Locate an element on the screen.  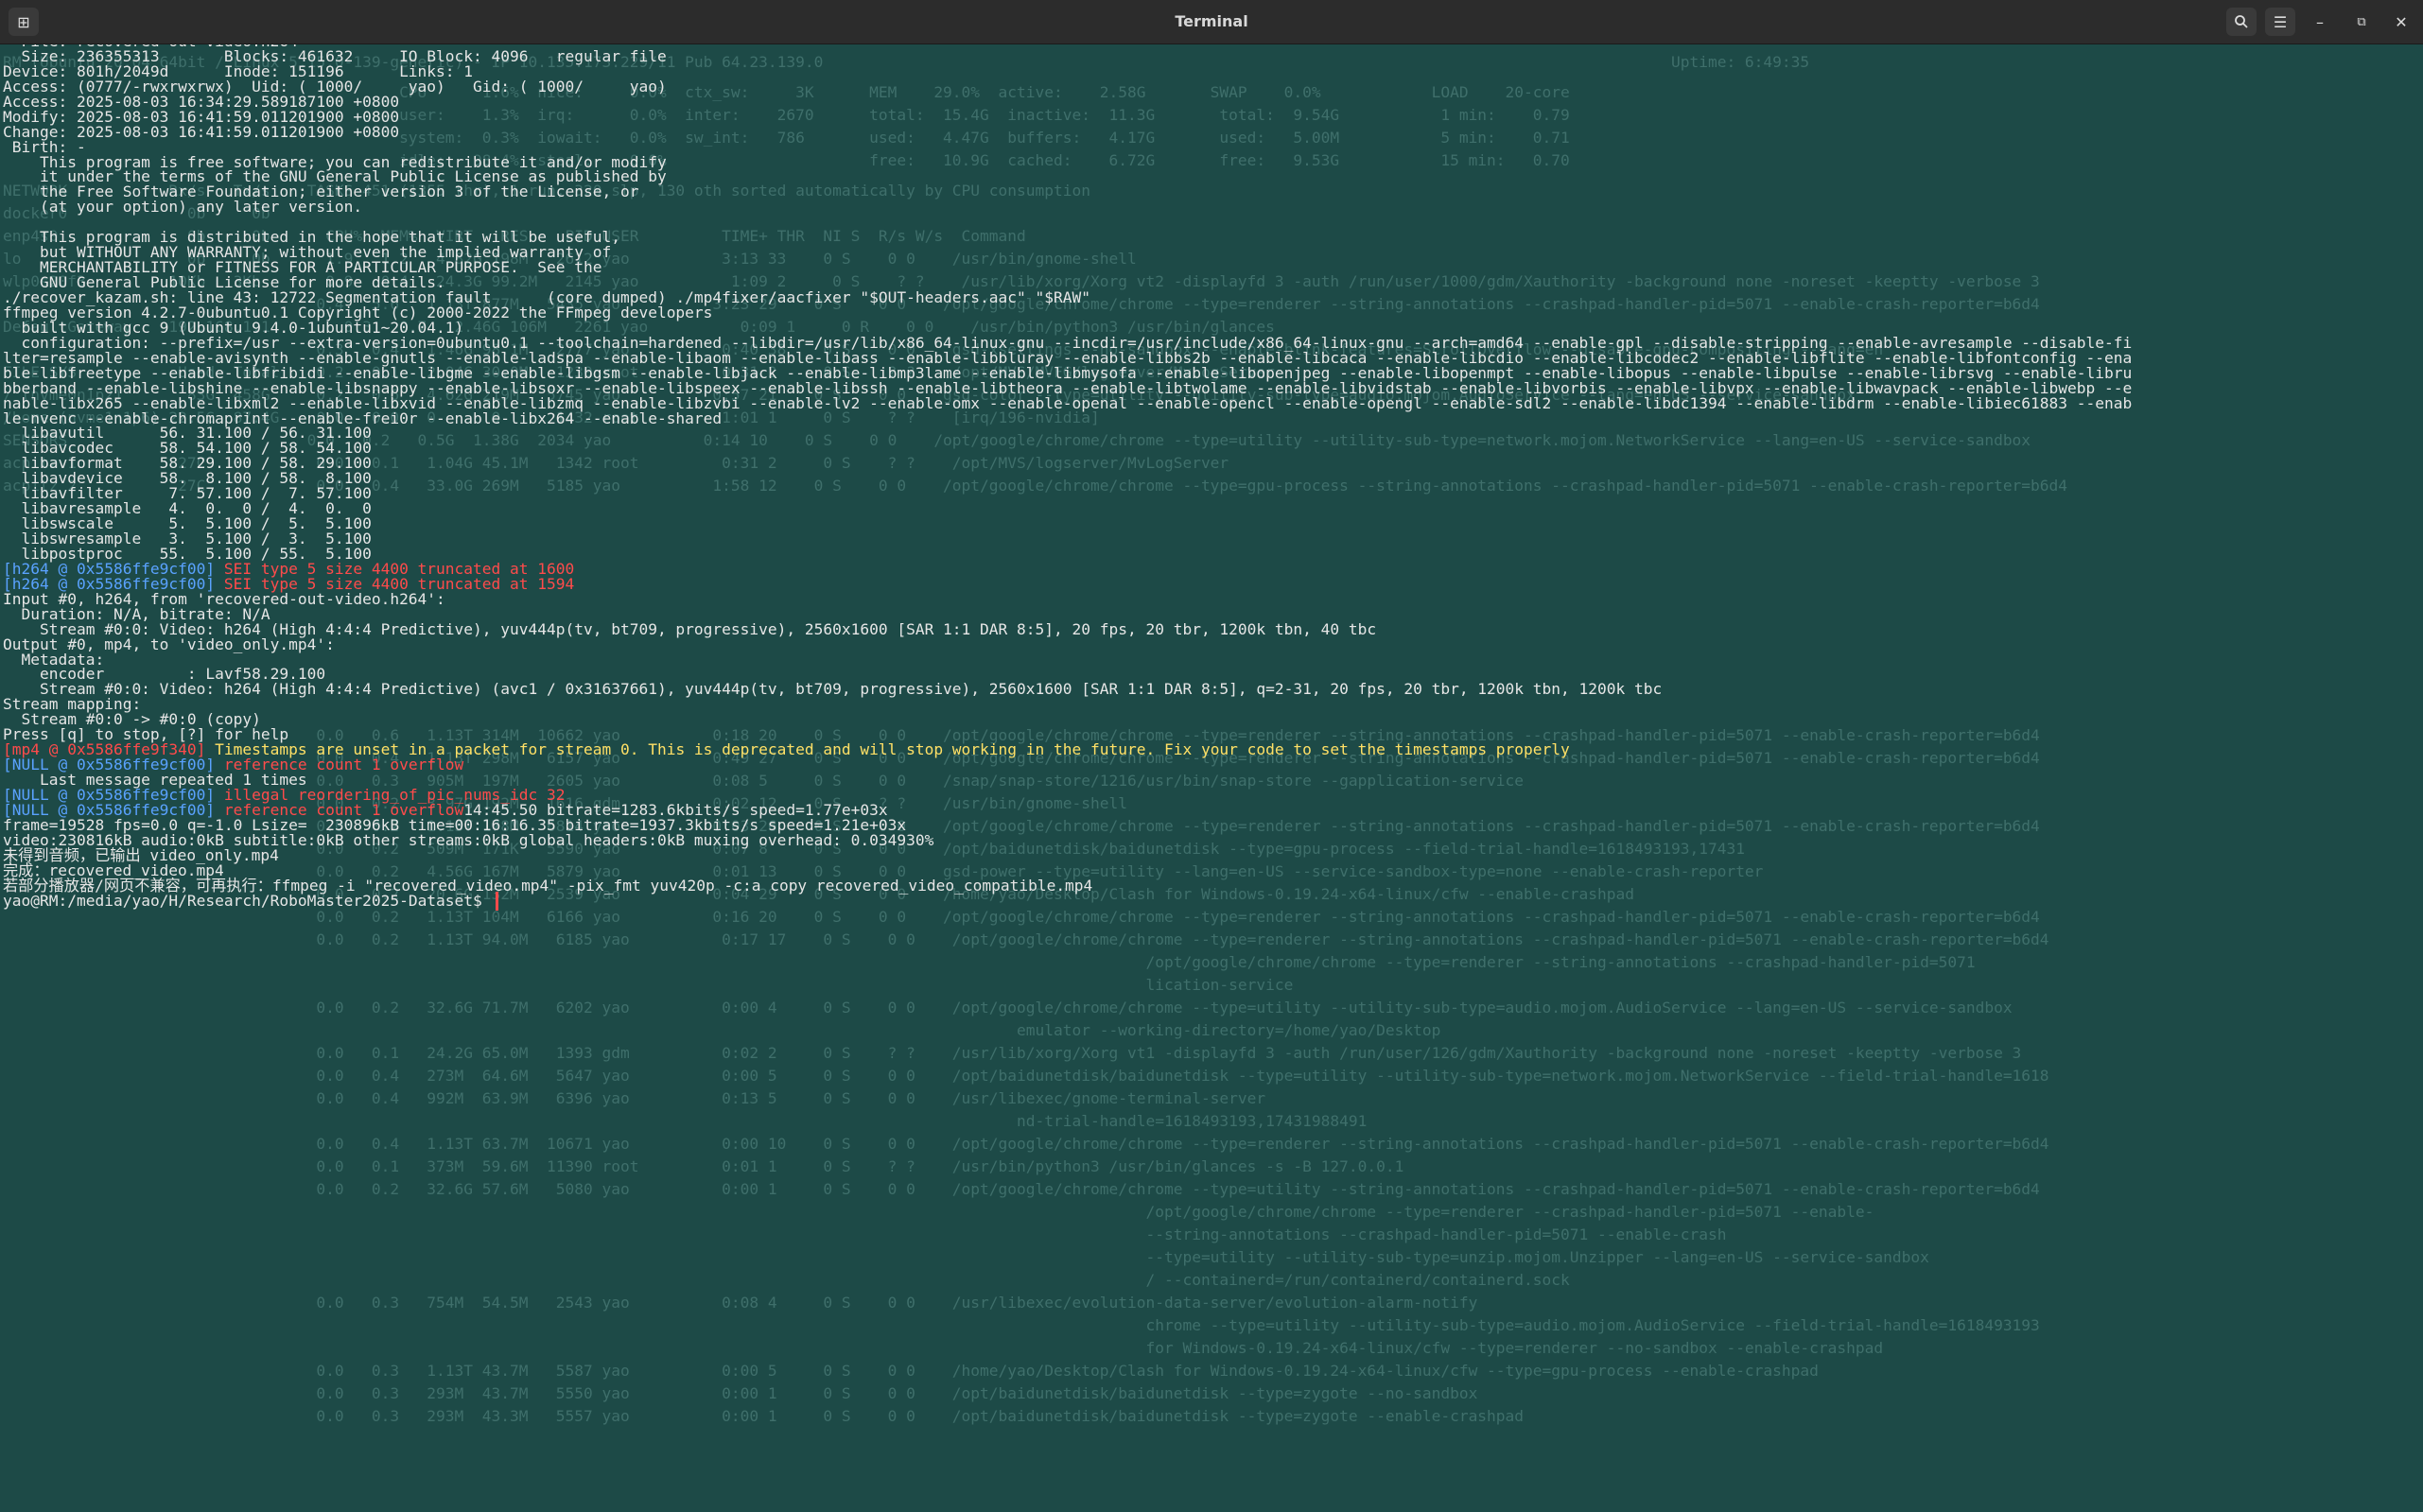
text-cursor is located at coordinates (496, 902).